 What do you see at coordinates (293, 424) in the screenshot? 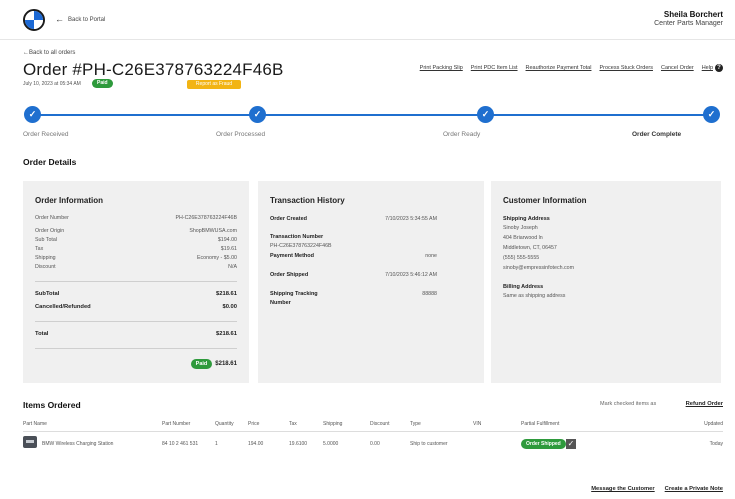
I see `column-header: Tax` at bounding box center [293, 424].